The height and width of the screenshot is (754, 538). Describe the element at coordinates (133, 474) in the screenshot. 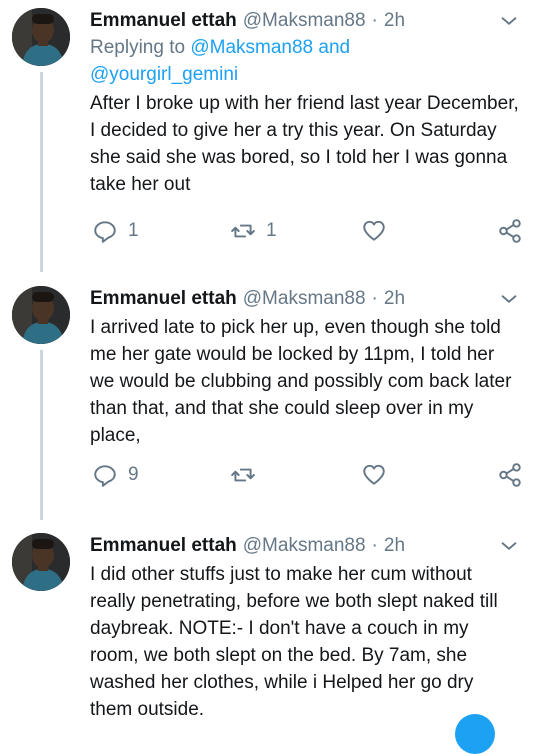

I see `reply-count: 9` at that location.